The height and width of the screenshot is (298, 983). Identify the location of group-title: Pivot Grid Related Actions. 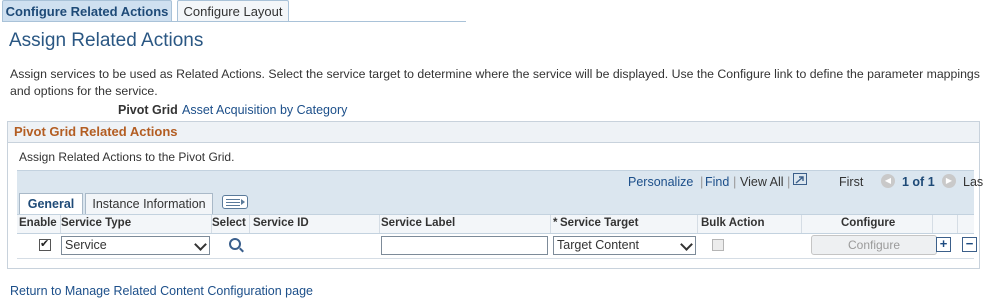
(96, 131).